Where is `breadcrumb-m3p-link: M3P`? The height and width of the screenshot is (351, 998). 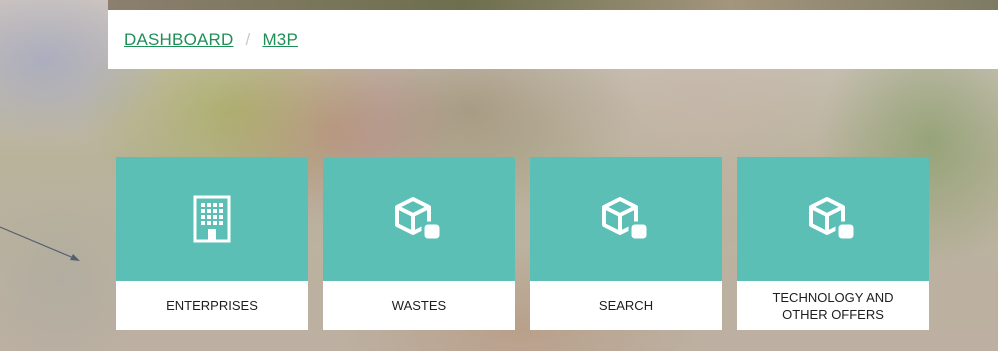
breadcrumb-m3p-link: M3P is located at coordinates (280, 40).